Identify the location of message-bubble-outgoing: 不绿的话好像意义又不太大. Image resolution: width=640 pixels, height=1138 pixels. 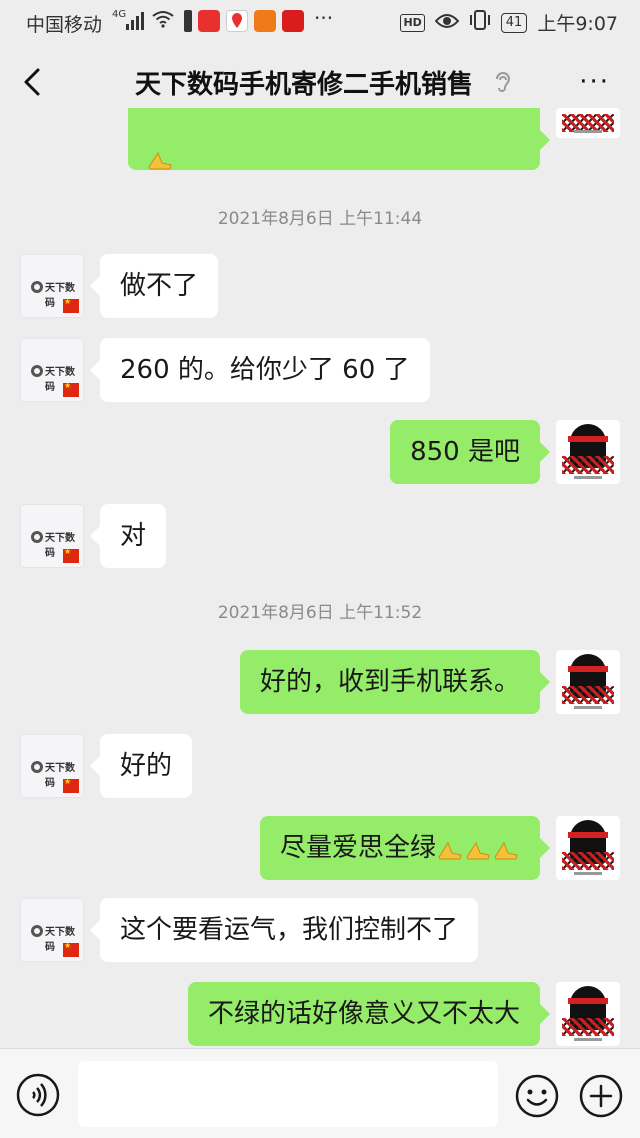
(369, 1014).